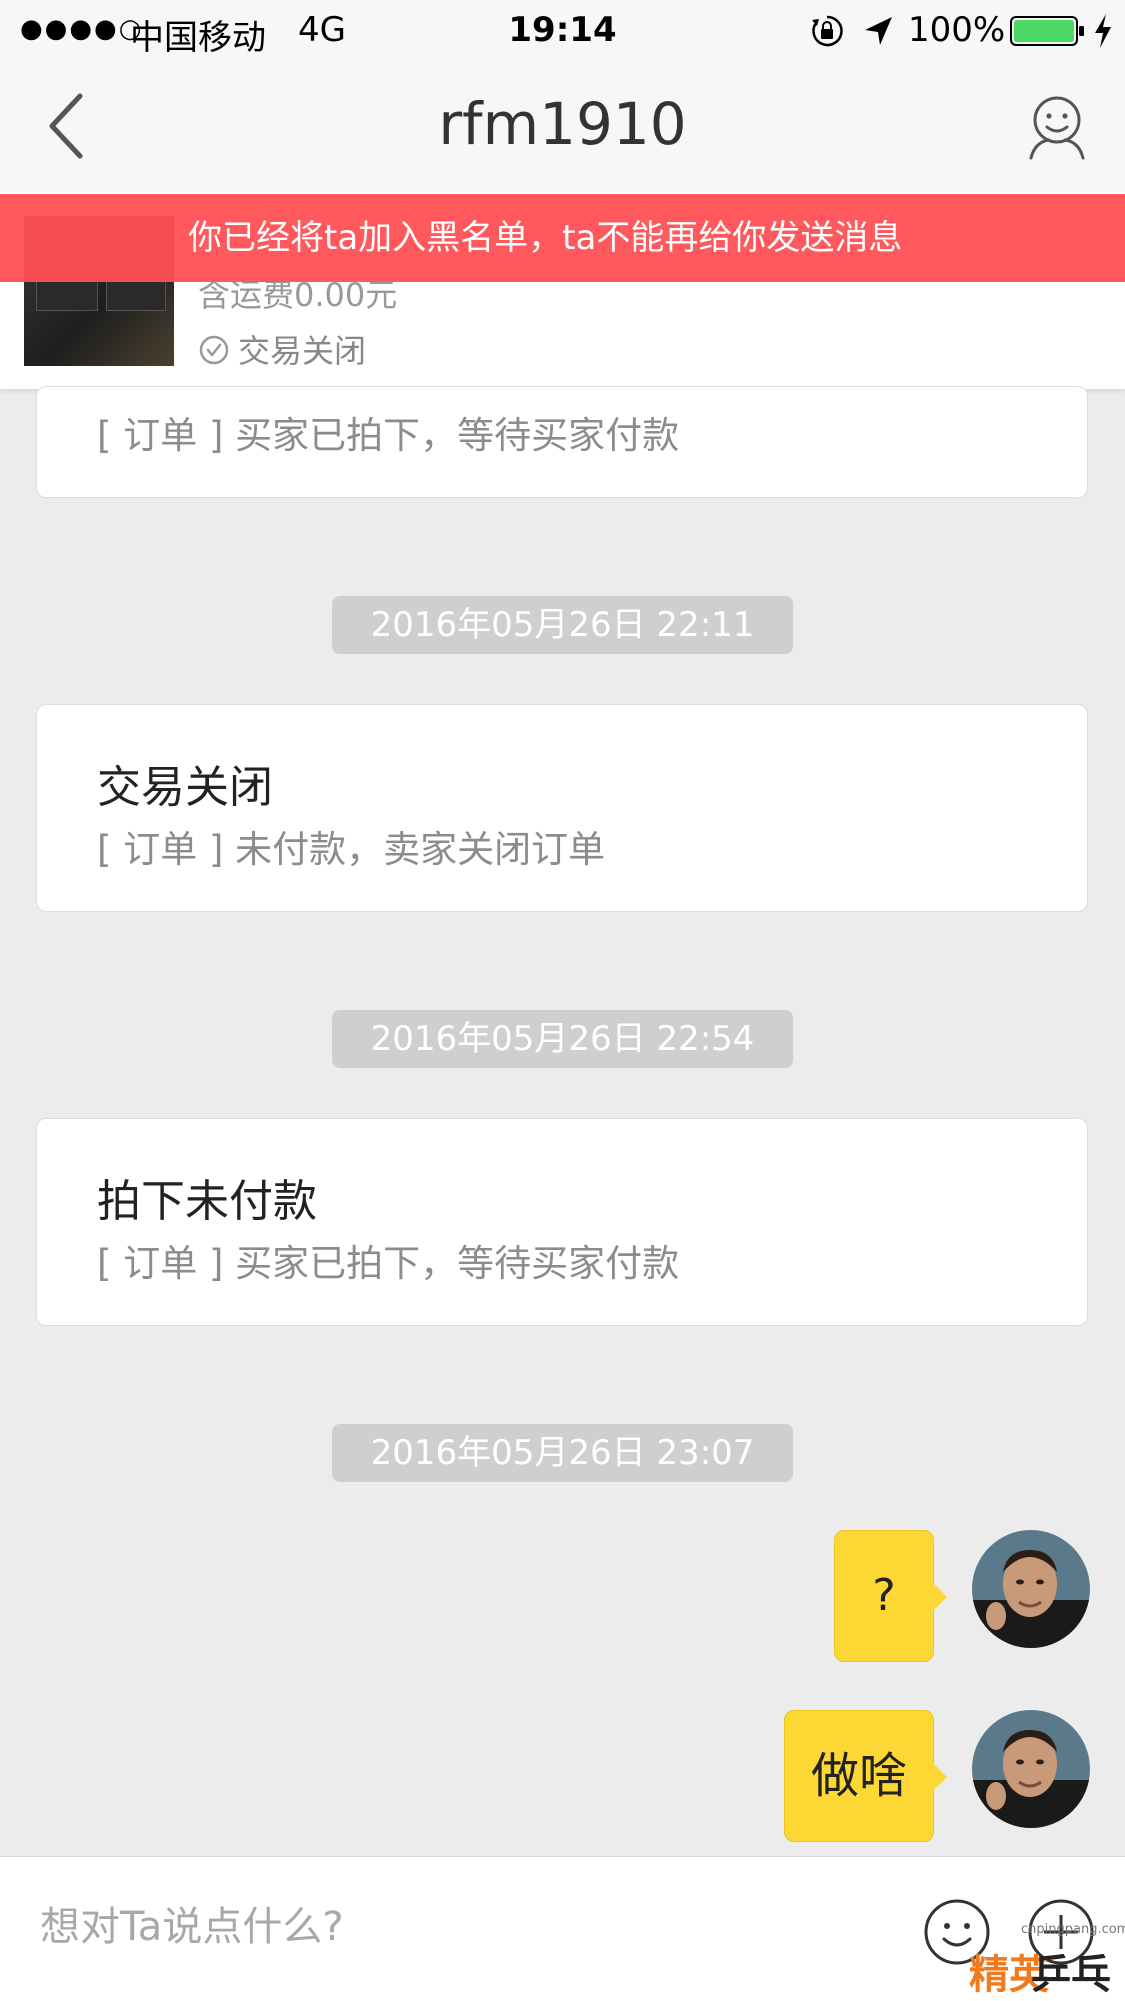 This screenshot has height=2001, width=1125. What do you see at coordinates (207, 1201) in the screenshot?
I see `order-card-title: 拍下未付款` at bounding box center [207, 1201].